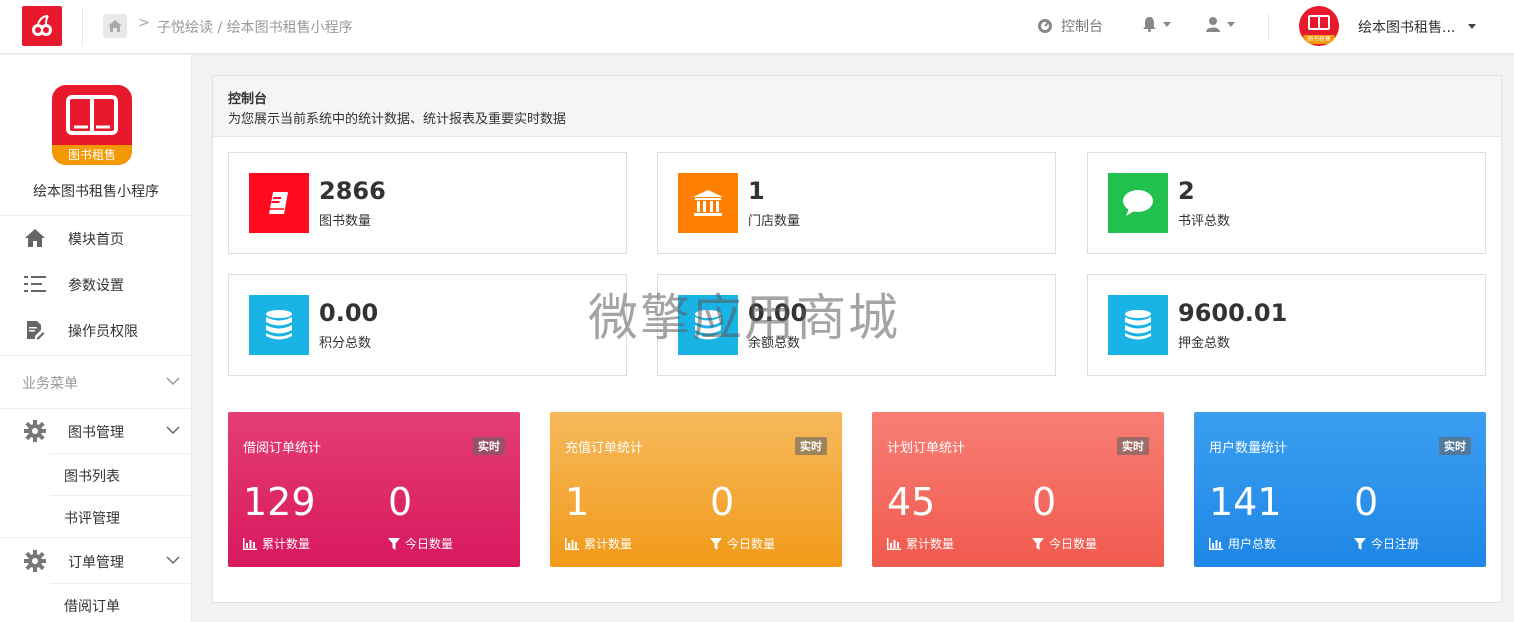 The image size is (1514, 622). Describe the element at coordinates (144, 23) in the screenshot. I see `chevron-right-icon: >` at that location.